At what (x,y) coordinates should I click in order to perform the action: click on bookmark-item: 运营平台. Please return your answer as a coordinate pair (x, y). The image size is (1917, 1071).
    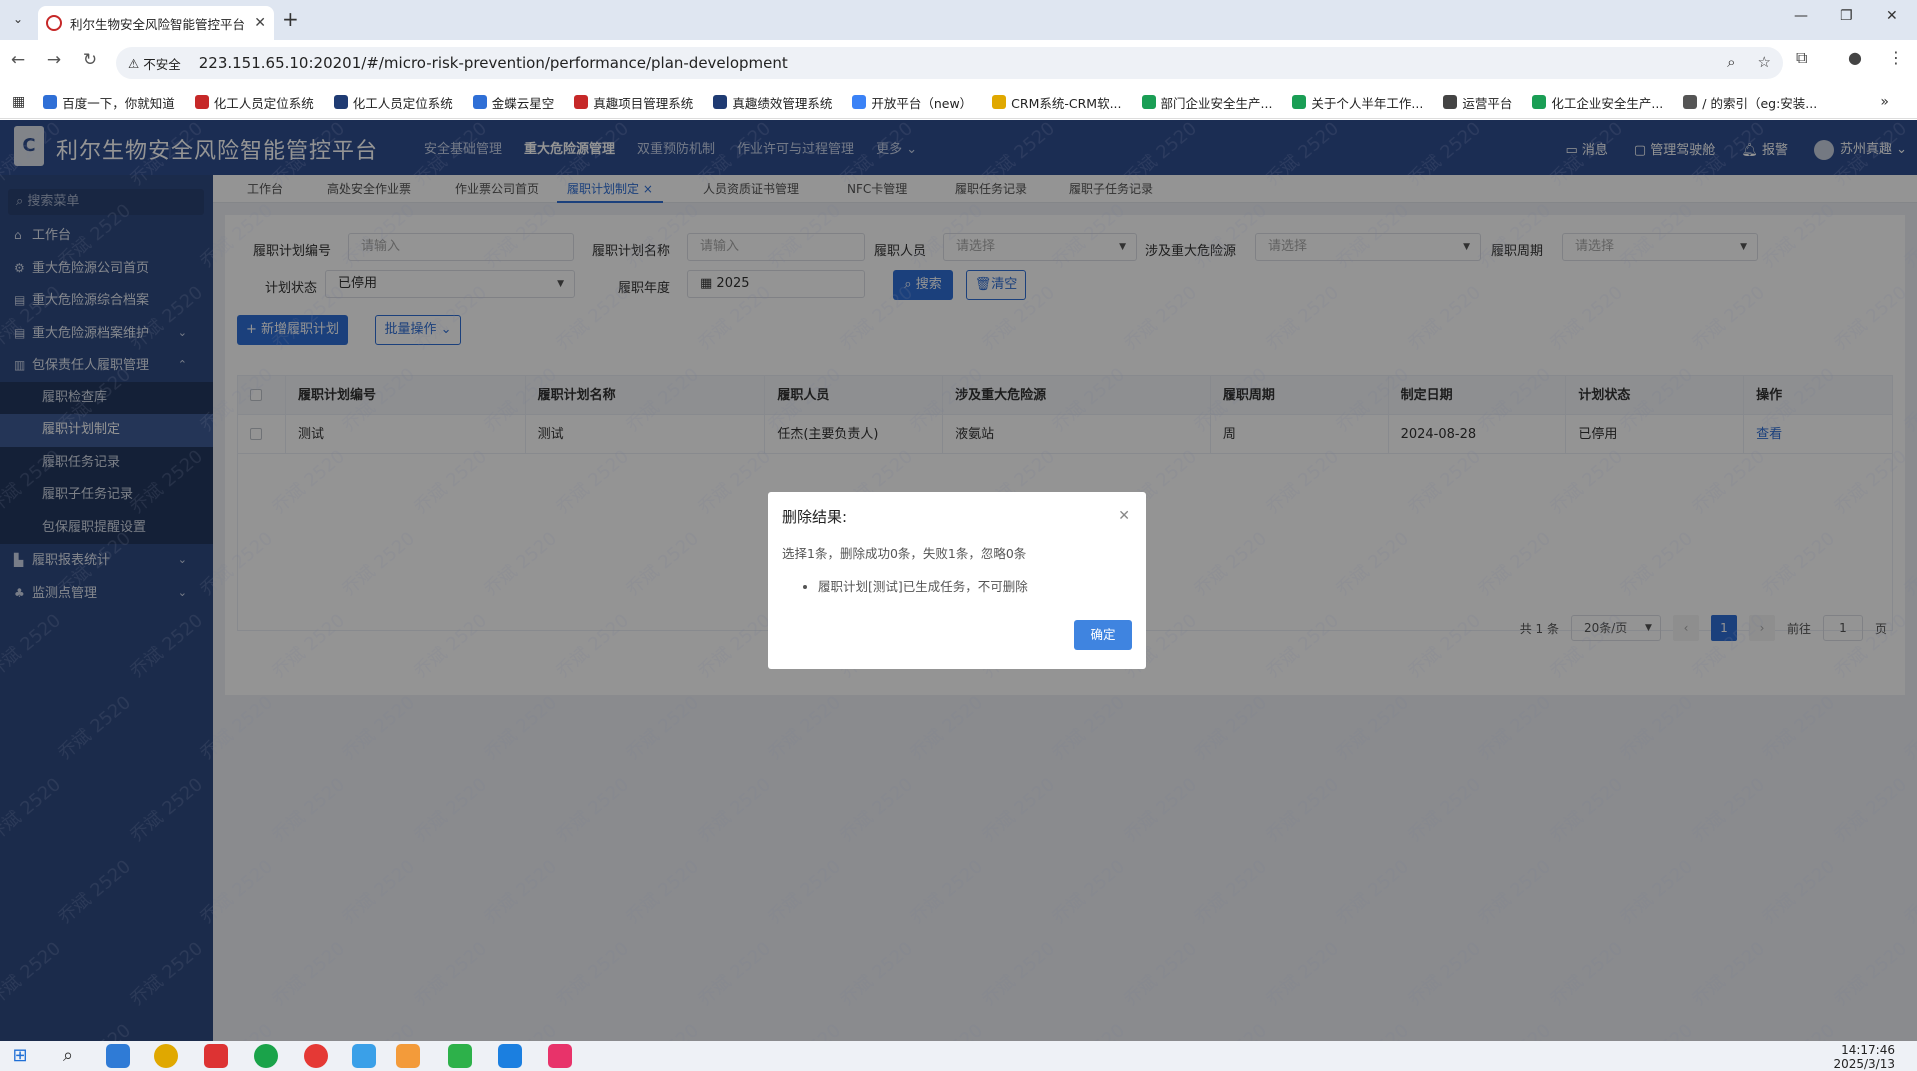
    Looking at the image, I should click on (1477, 102).